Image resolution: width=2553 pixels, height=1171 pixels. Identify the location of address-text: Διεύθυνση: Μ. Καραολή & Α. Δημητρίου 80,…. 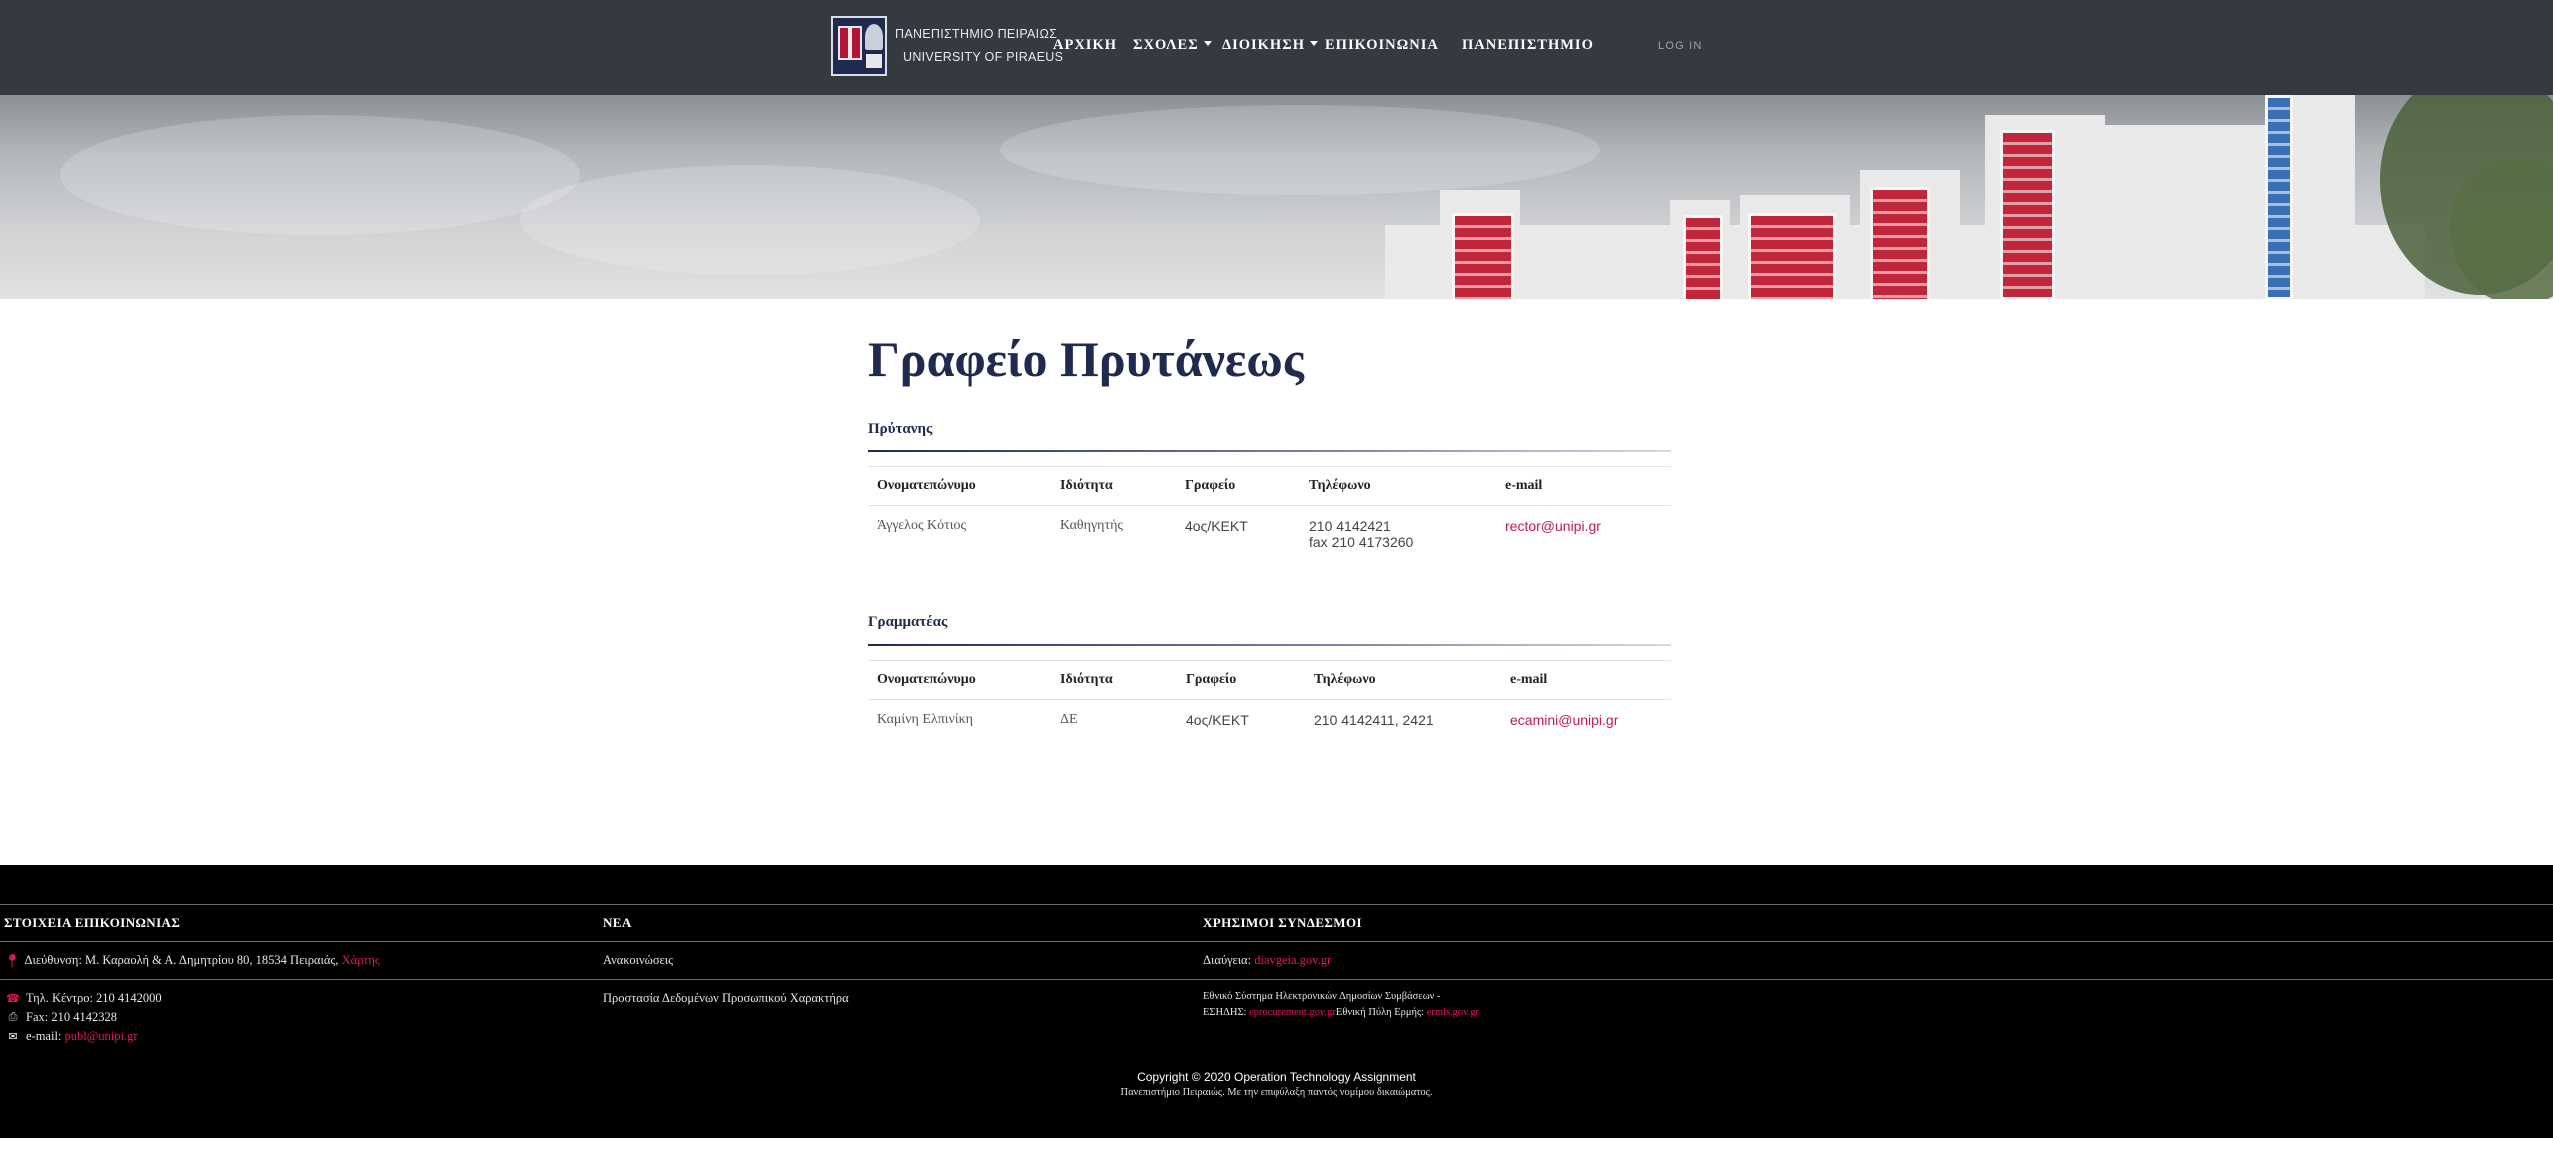
(181, 960).